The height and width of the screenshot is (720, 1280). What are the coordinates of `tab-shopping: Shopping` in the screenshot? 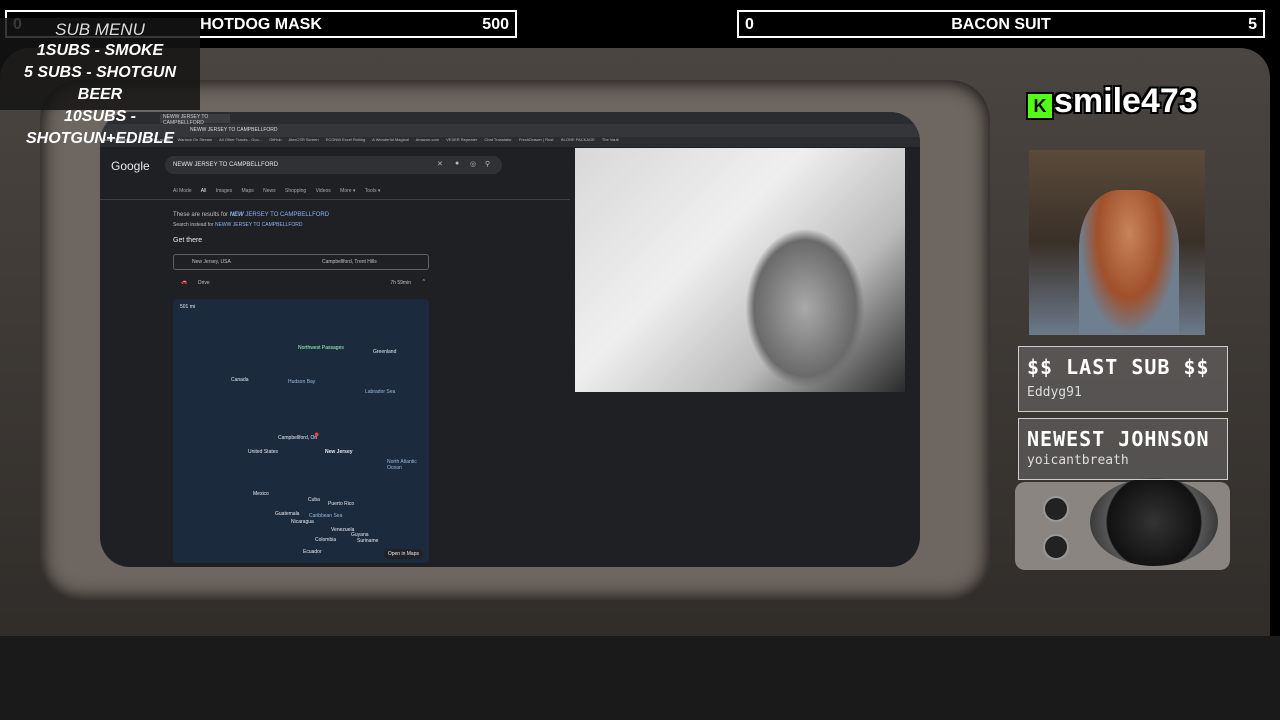 It's located at (295, 191).